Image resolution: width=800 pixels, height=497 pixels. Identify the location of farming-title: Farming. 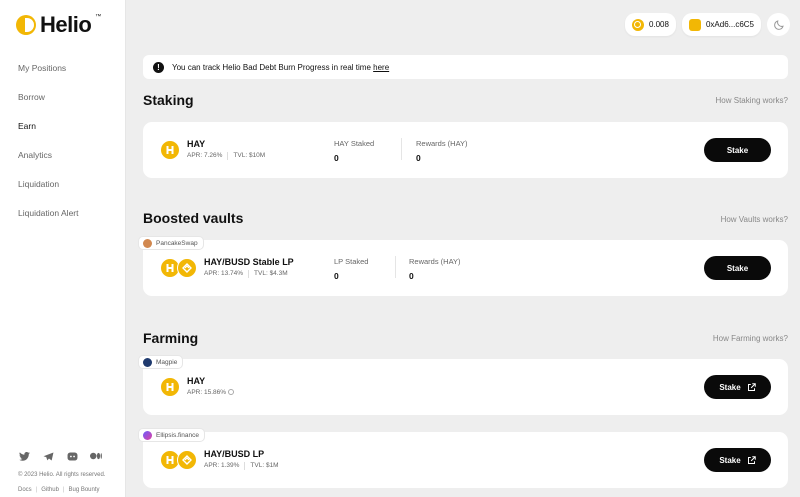
(171, 338).